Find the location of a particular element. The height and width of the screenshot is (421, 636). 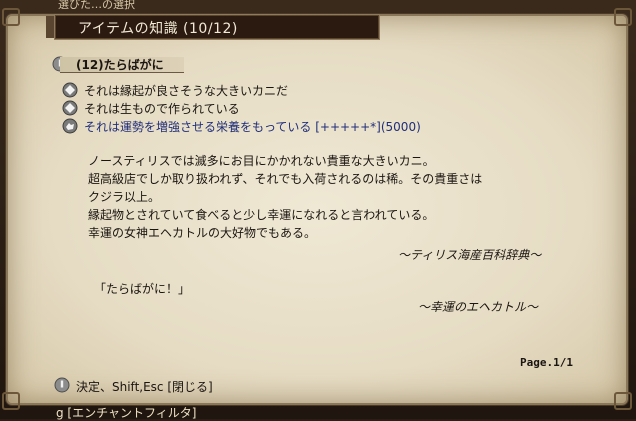

description-line: ノースティリスでは滅多にお目にかかれない貴重な大きいカニ。 is located at coordinates (261, 161).